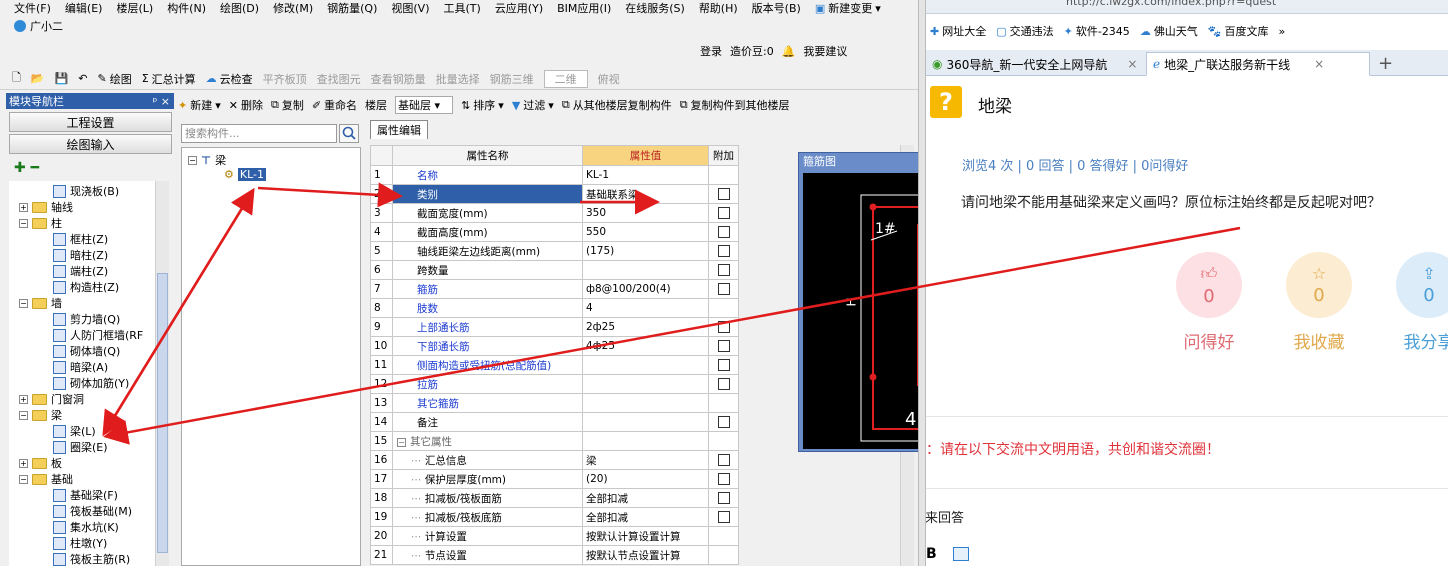 This screenshot has height=566, width=1448. I want to click on property-row: 14 备注, so click(554, 422).